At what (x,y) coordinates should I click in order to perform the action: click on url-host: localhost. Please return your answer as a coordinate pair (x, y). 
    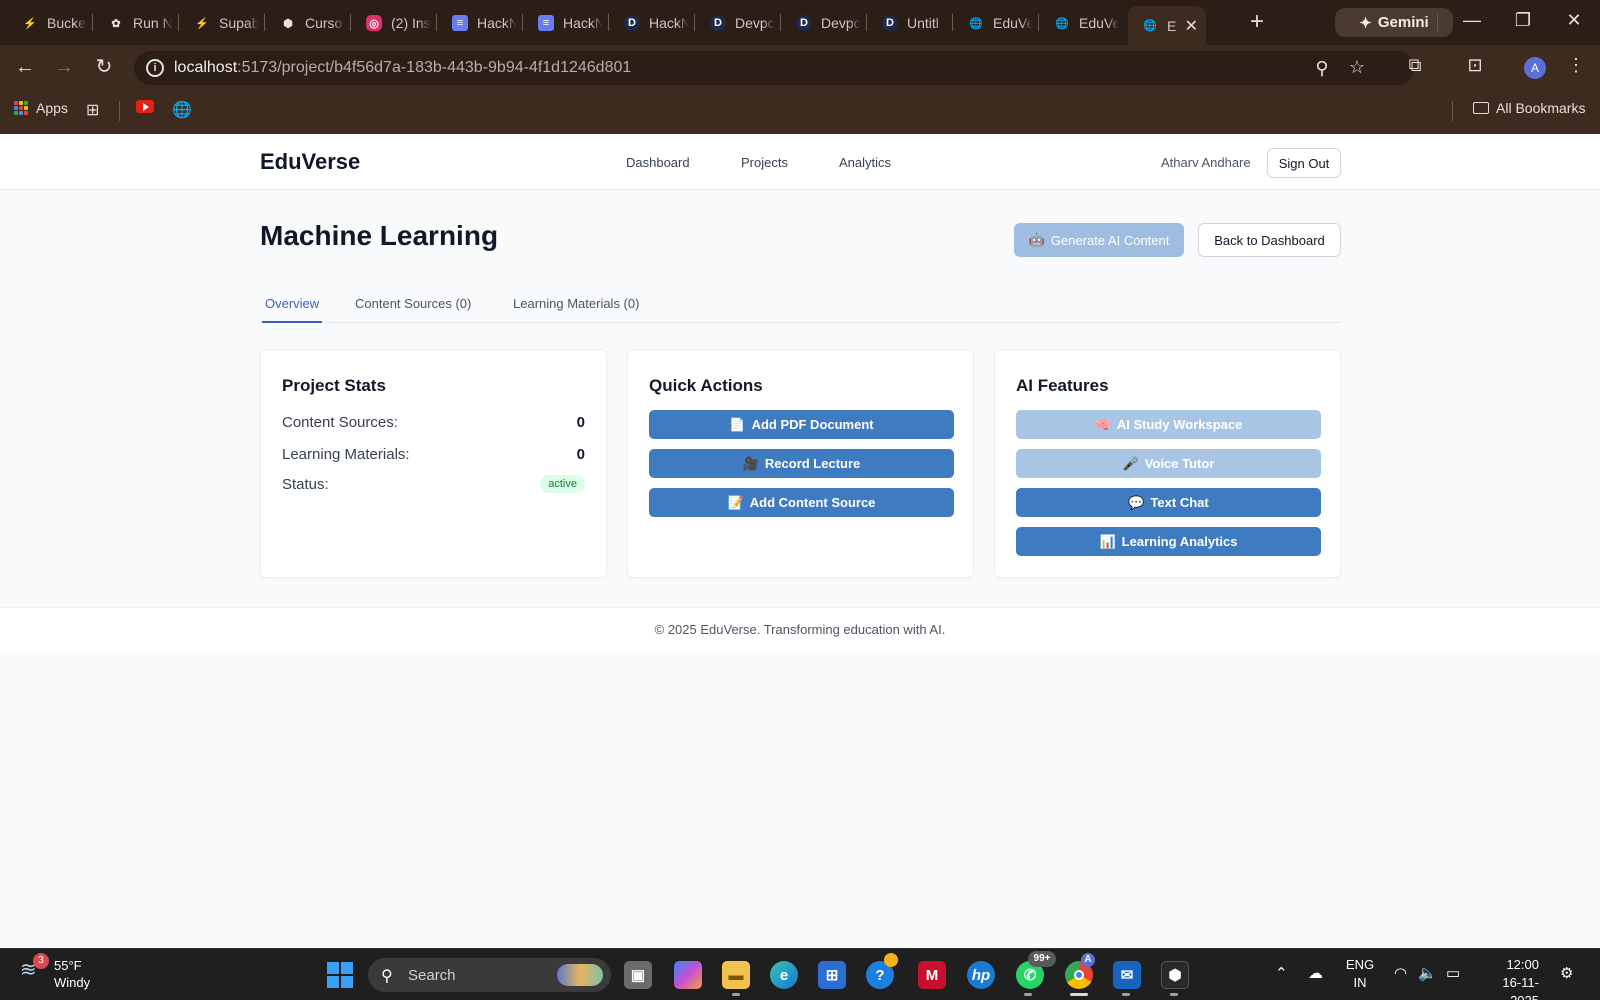
    Looking at the image, I should click on (206, 67).